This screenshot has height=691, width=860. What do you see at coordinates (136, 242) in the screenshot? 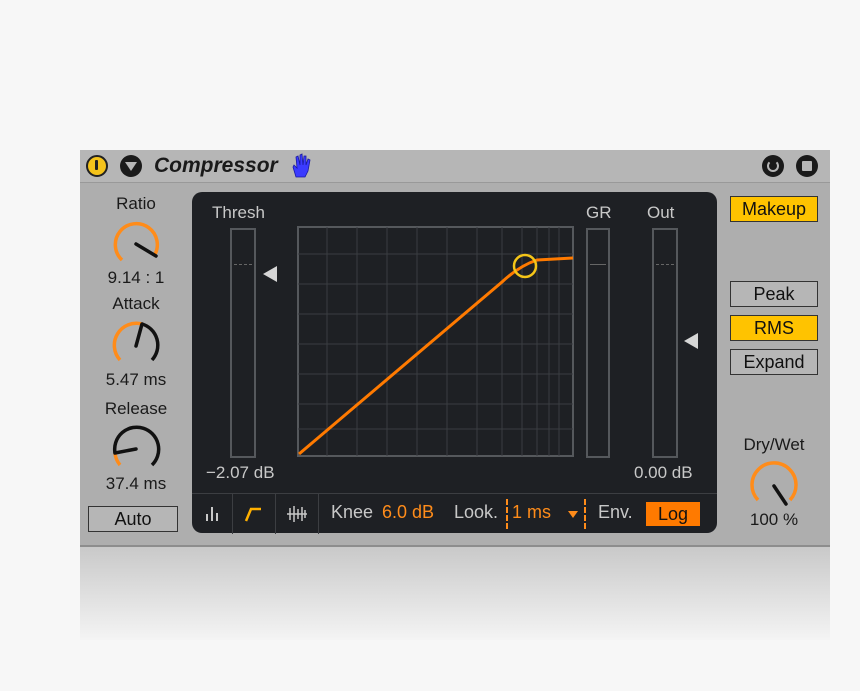
I see `ratio-knob` at bounding box center [136, 242].